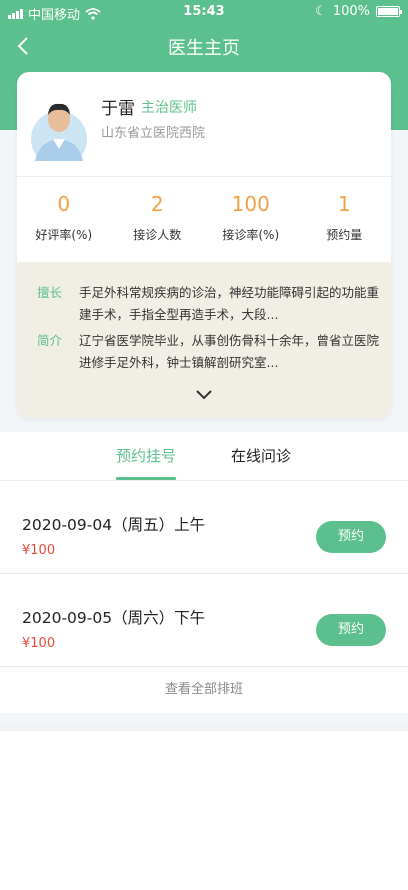 The width and height of the screenshot is (408, 890). I want to click on doctor-hospital: 山东省立医院西院, so click(153, 133).